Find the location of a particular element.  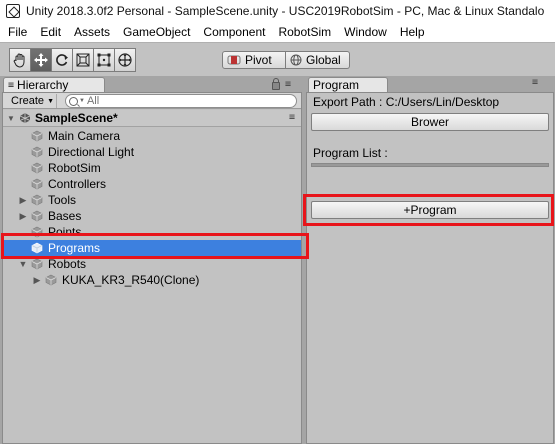

scene-name: SampleScene* is located at coordinates (76, 118).